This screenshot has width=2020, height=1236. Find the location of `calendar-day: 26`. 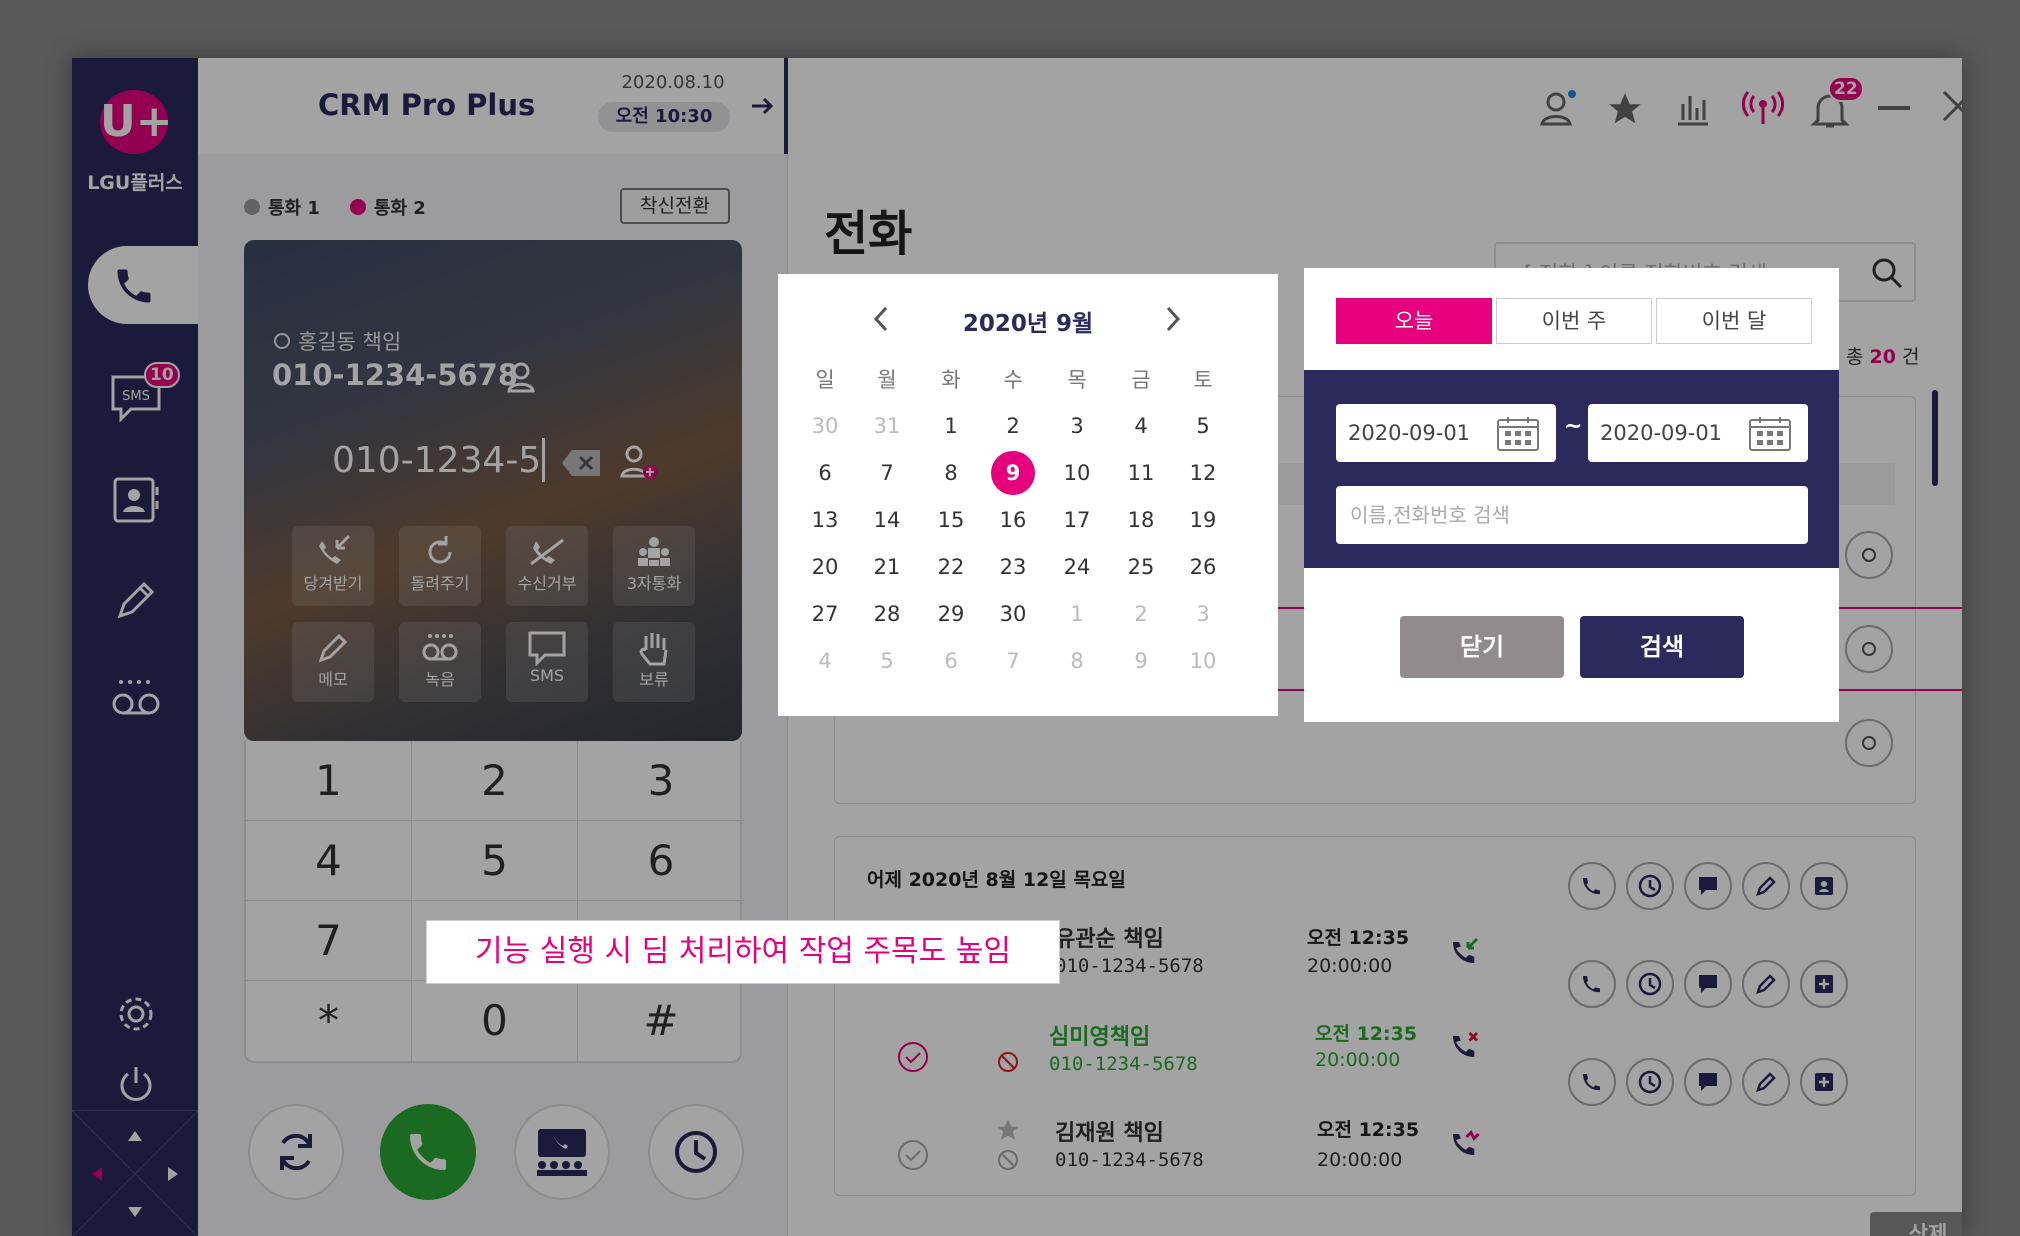

calendar-day: 26 is located at coordinates (1203, 567).